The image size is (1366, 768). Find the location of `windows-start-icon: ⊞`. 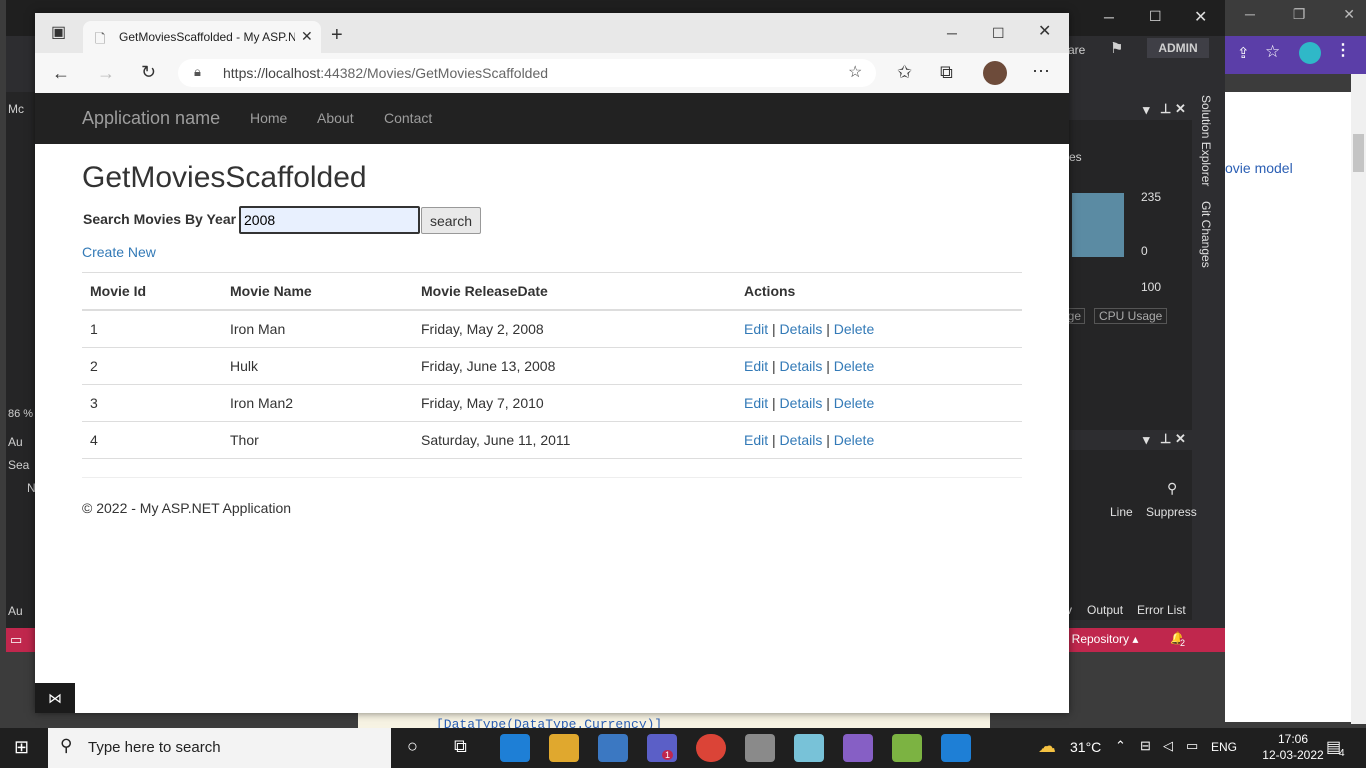

windows-start-icon: ⊞ is located at coordinates (21, 747).